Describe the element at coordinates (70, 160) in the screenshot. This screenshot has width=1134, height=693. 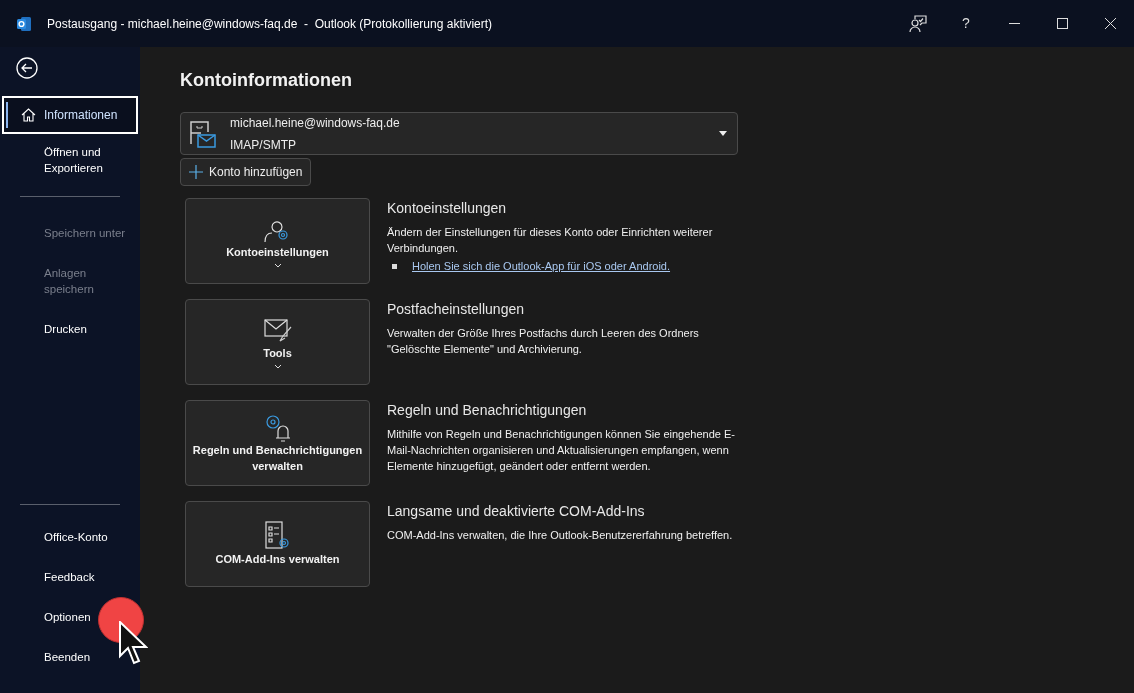
I see `sidebar-item: Öffnen und Exportieren` at that location.